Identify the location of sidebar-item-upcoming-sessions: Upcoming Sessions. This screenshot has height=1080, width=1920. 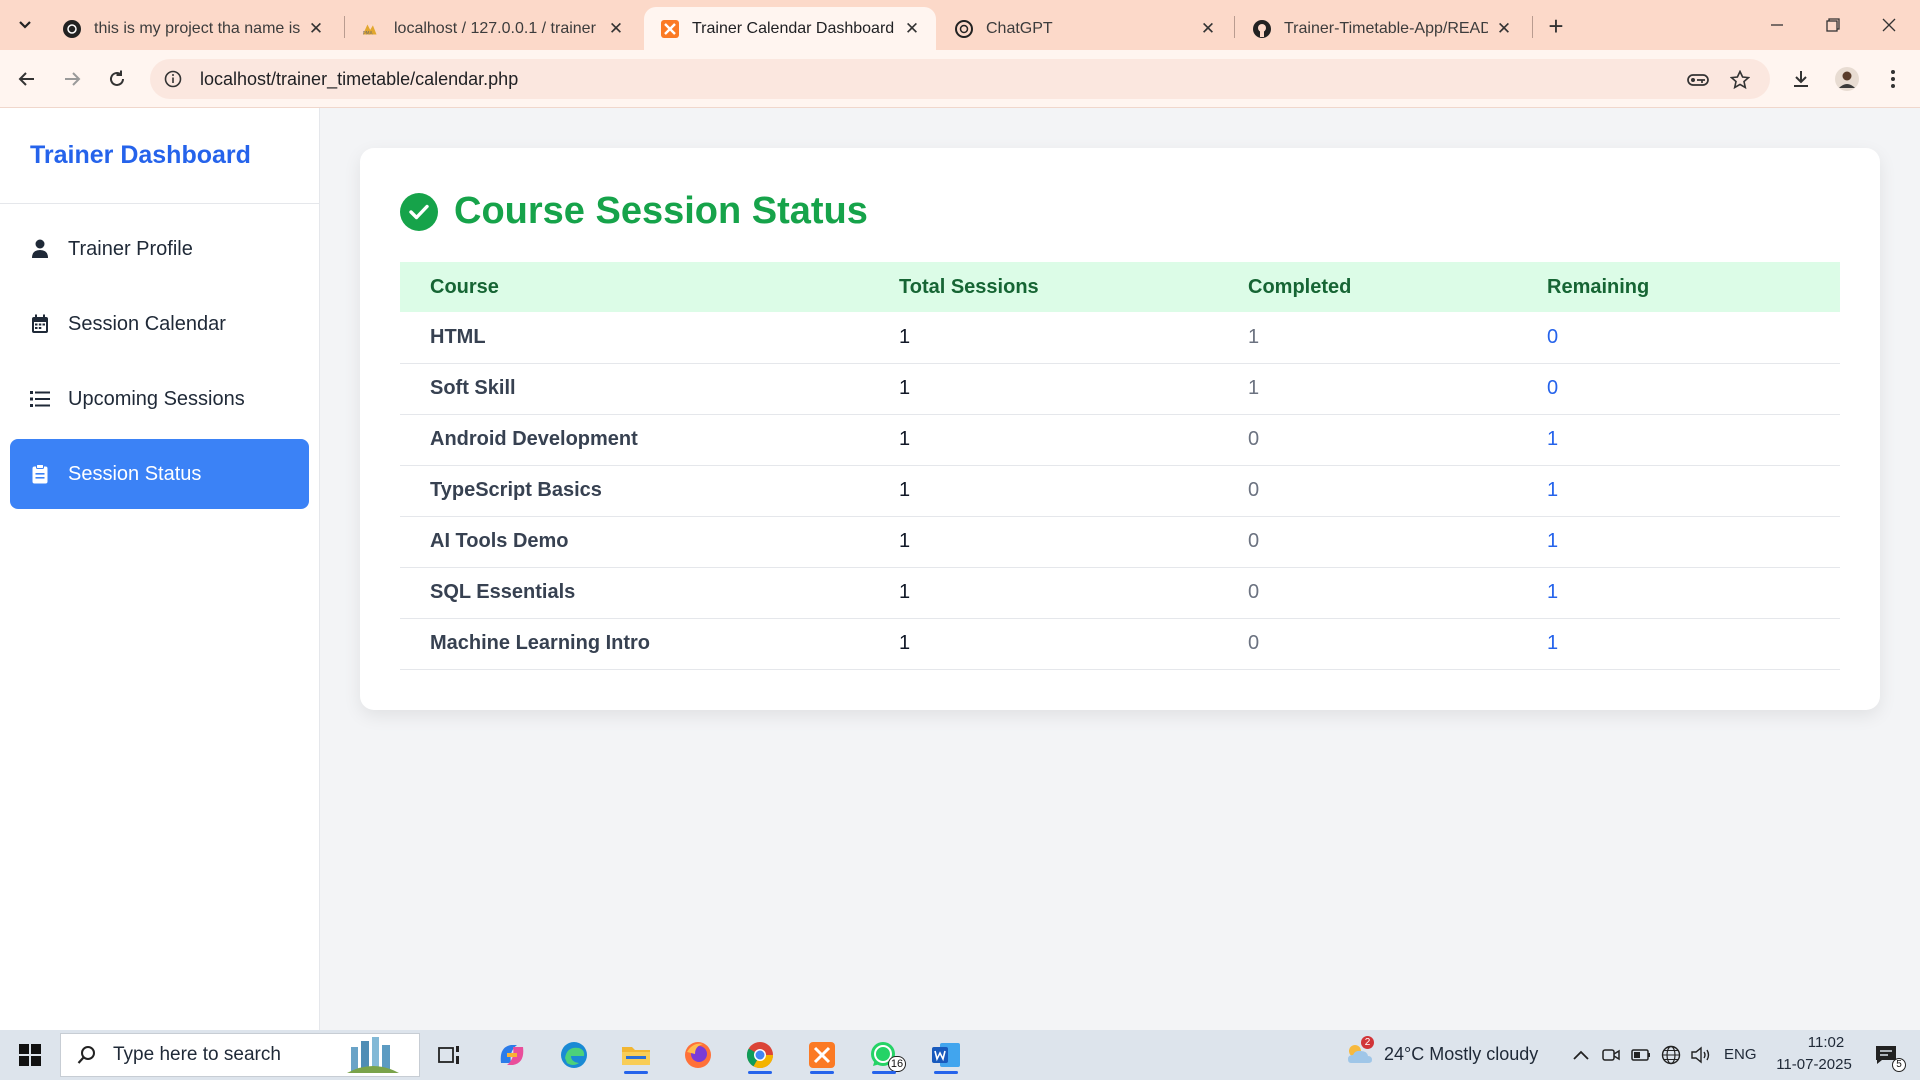
(159, 399).